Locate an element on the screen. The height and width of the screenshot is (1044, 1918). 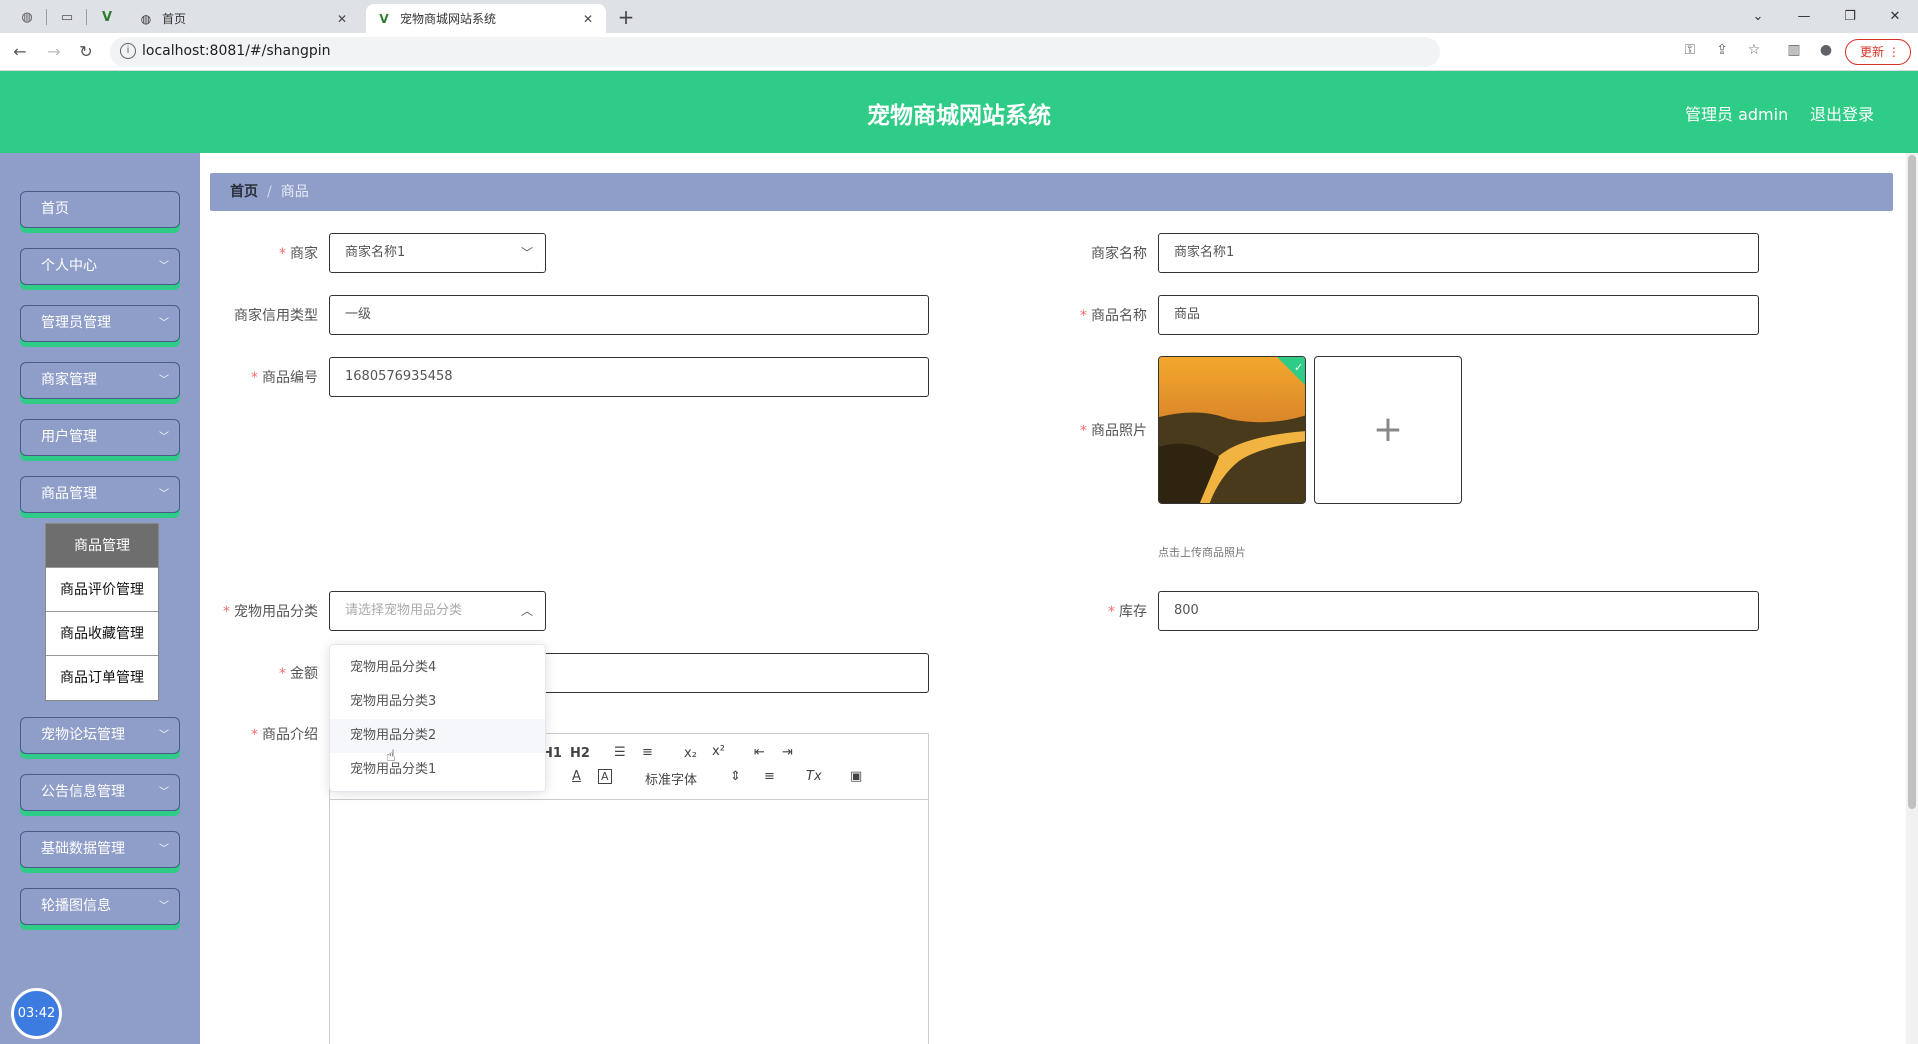
label-text: 库存 is located at coordinates (1133, 612).